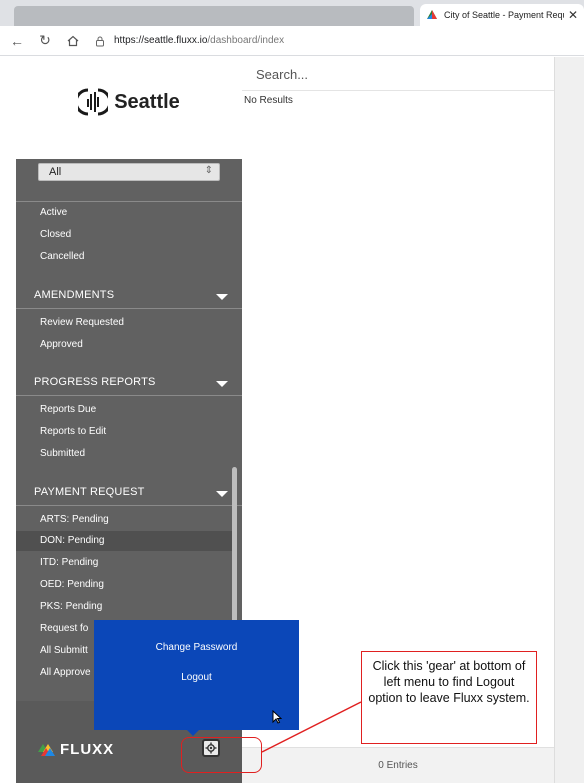  I want to click on sidebar-item-oed-pending: OED: Pending, so click(72, 585).